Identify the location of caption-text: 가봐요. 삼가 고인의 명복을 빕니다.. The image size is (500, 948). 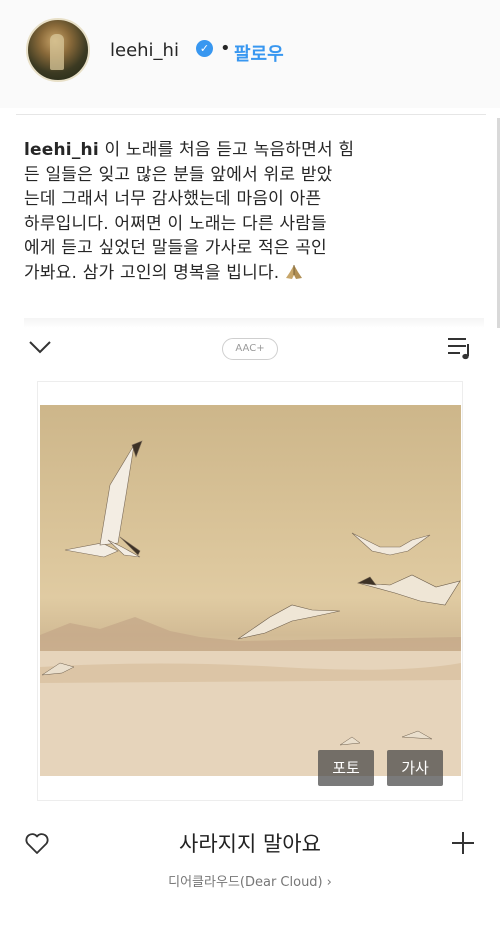
(152, 272).